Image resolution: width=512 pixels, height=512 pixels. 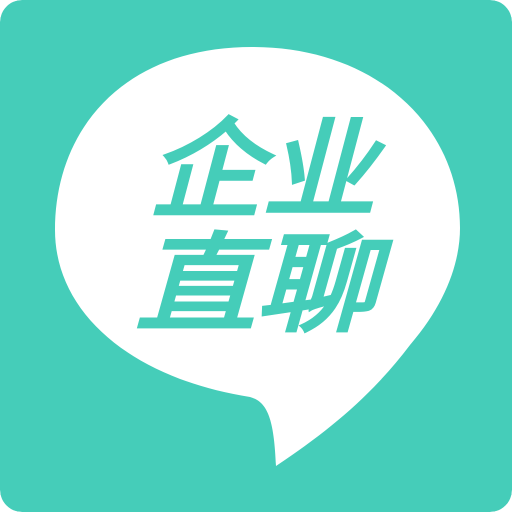 I want to click on logo-text-line-1: 企业, so click(x=267, y=171).